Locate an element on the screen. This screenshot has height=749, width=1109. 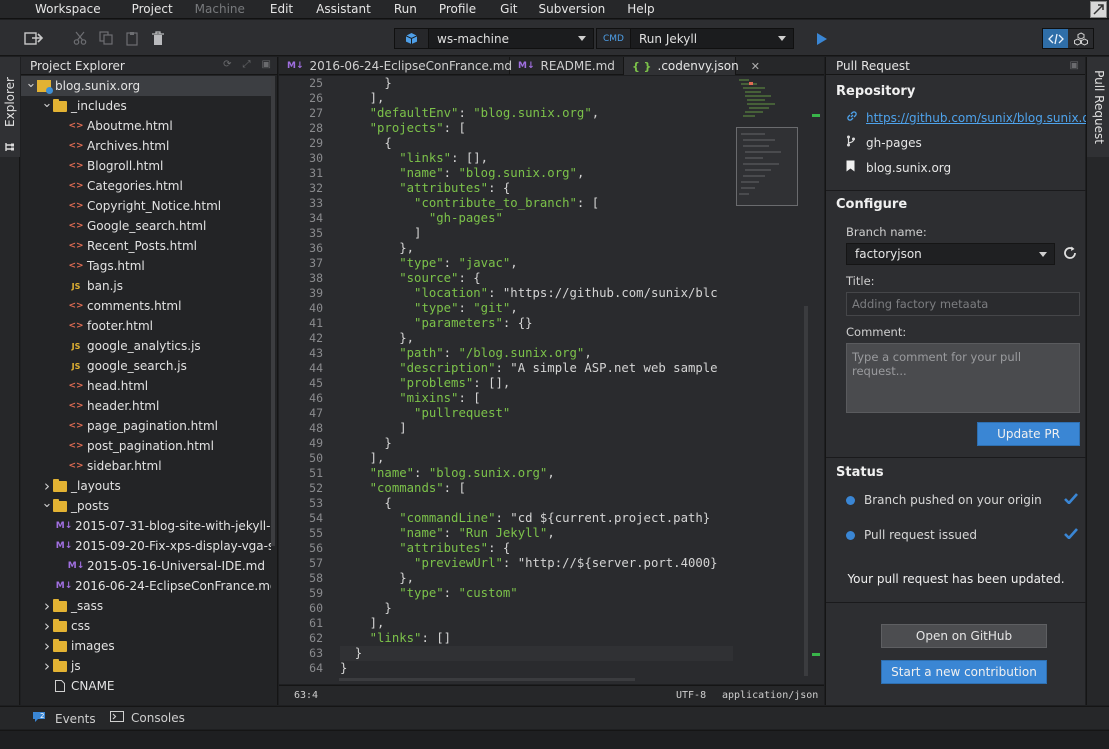
code-line: "projects": [ is located at coordinates (536, 128).